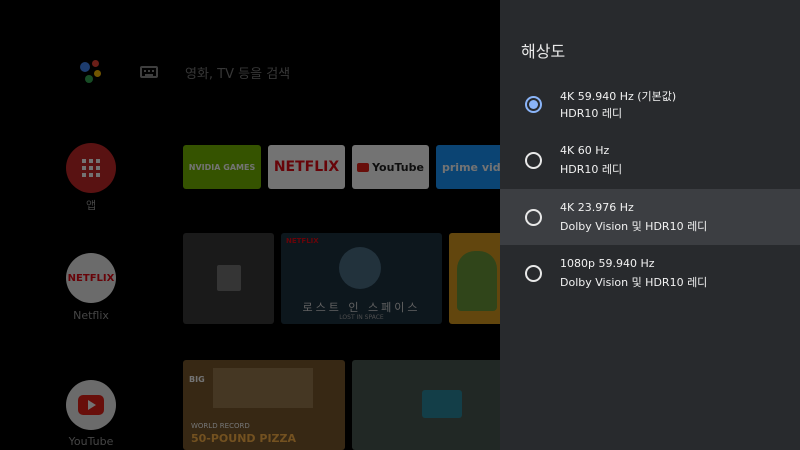 The height and width of the screenshot is (450, 800). What do you see at coordinates (597, 207) in the screenshot?
I see `option-title: 4K 23.976 Hz` at bounding box center [597, 207].